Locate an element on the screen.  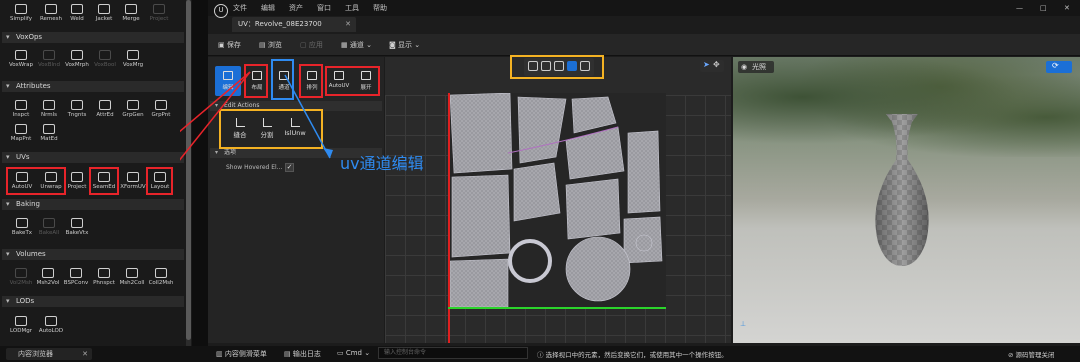
tool-xformuv: XFormUV is located at coordinates (133, 181).